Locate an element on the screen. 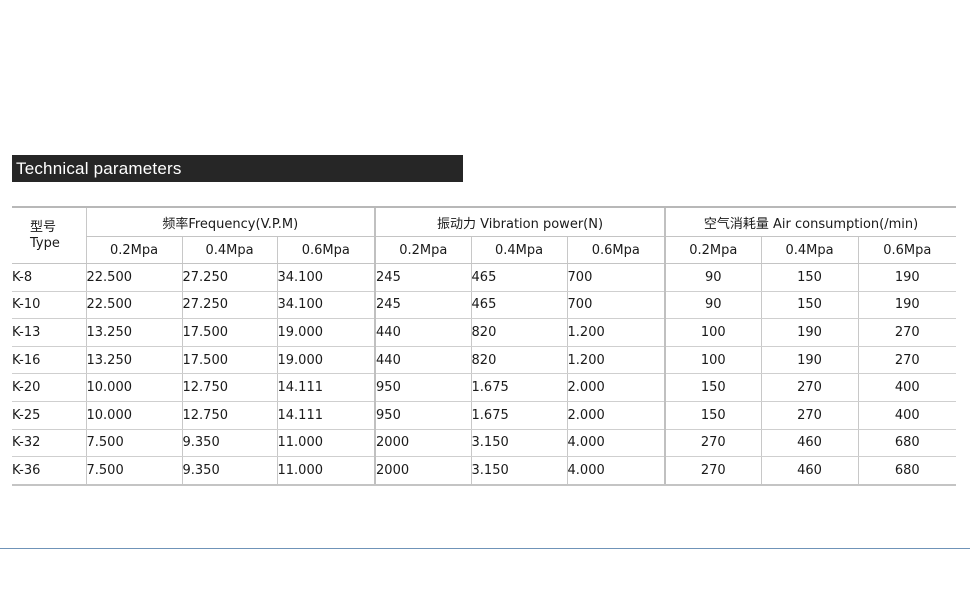  type-cell: K-8 is located at coordinates (49, 277).